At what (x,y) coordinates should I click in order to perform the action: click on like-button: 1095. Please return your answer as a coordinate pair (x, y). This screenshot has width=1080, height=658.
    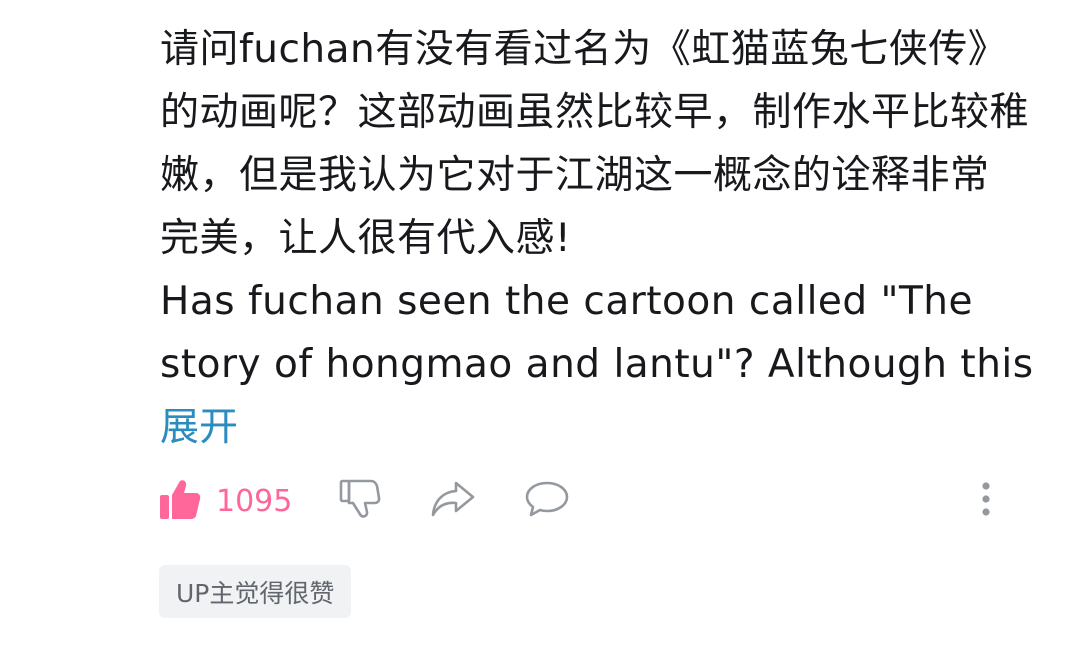
    Looking at the image, I should click on (225, 501).